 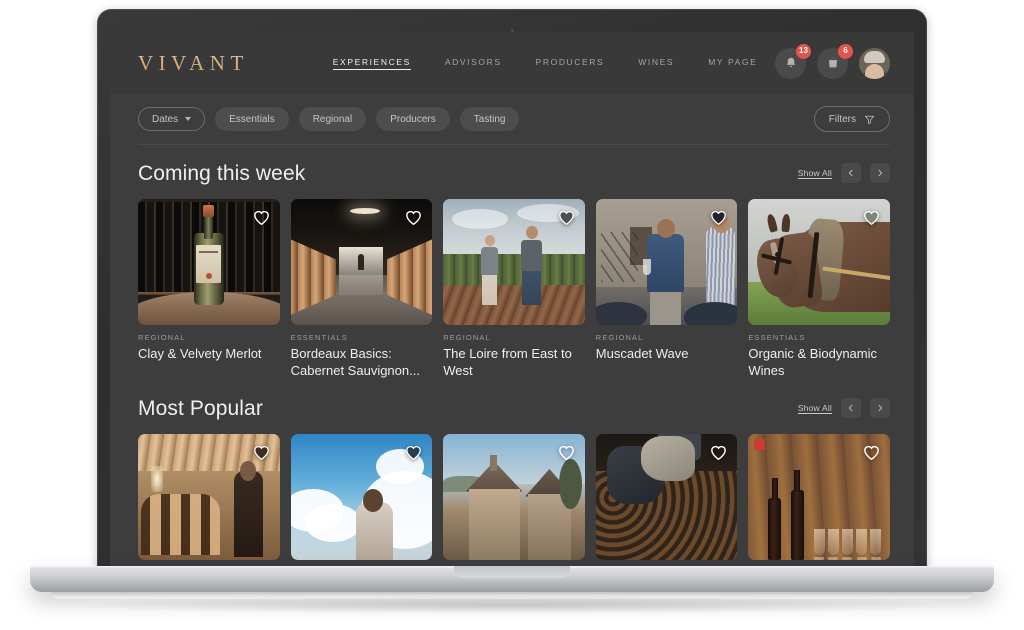 What do you see at coordinates (803, 51) in the screenshot?
I see `notifications-badge: 13` at bounding box center [803, 51].